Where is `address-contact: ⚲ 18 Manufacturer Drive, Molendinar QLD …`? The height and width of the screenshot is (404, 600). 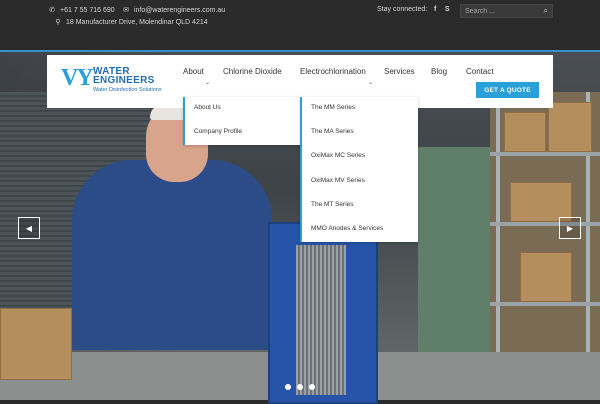
address-contact: ⚲ 18 Manufacturer Drive, Molendinar QLD … is located at coordinates (131, 22).